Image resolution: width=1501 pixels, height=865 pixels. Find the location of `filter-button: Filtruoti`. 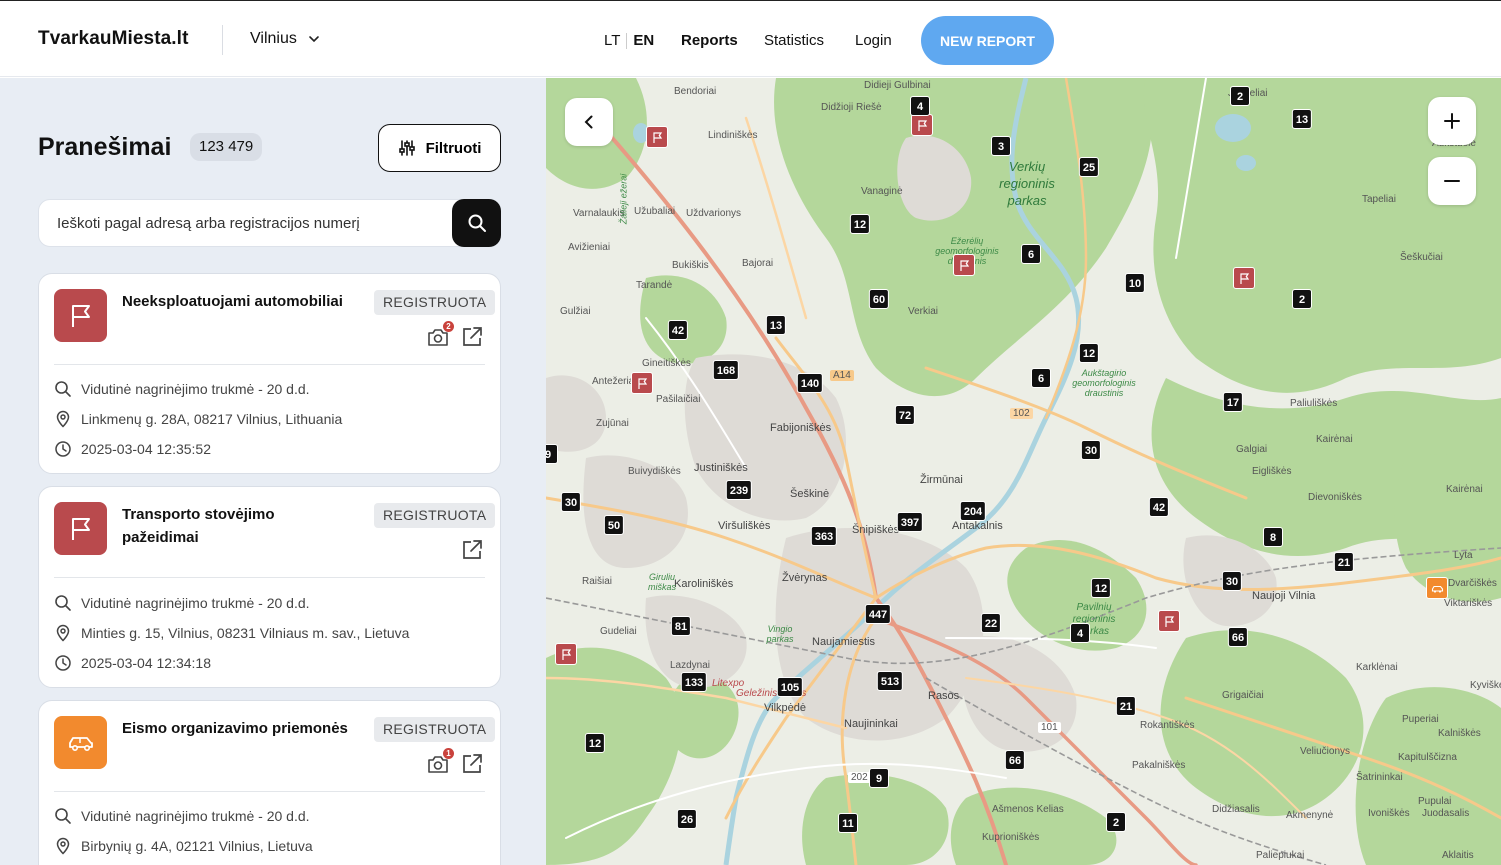

filter-button: Filtruoti is located at coordinates (439, 148).